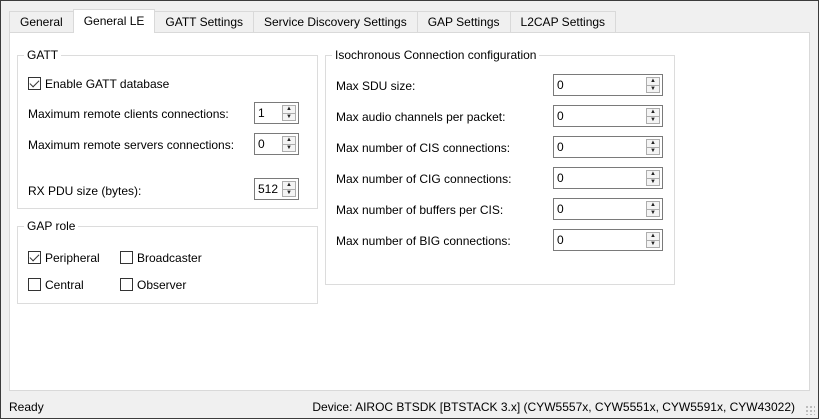 The image size is (819, 419). What do you see at coordinates (436, 55) in the screenshot?
I see `iso-legend: Isochronous Connection configuration` at bounding box center [436, 55].